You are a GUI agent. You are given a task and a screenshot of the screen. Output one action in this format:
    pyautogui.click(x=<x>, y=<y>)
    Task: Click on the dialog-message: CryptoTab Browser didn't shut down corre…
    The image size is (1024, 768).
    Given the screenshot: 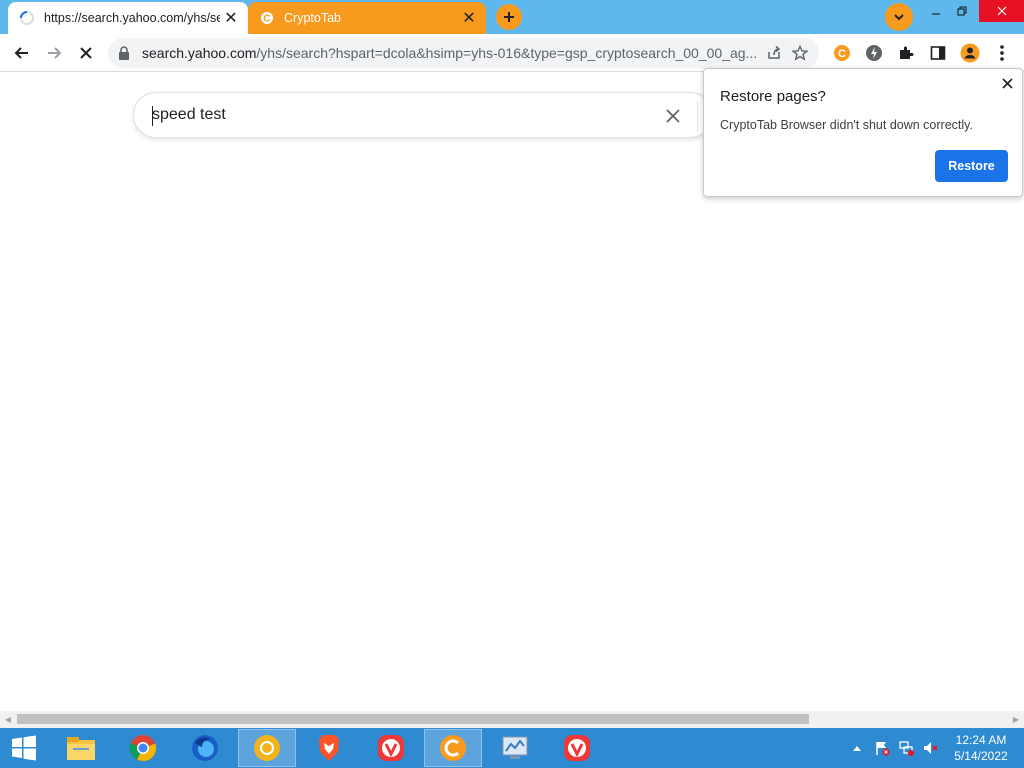 What is the action you would take?
    pyautogui.click(x=846, y=125)
    